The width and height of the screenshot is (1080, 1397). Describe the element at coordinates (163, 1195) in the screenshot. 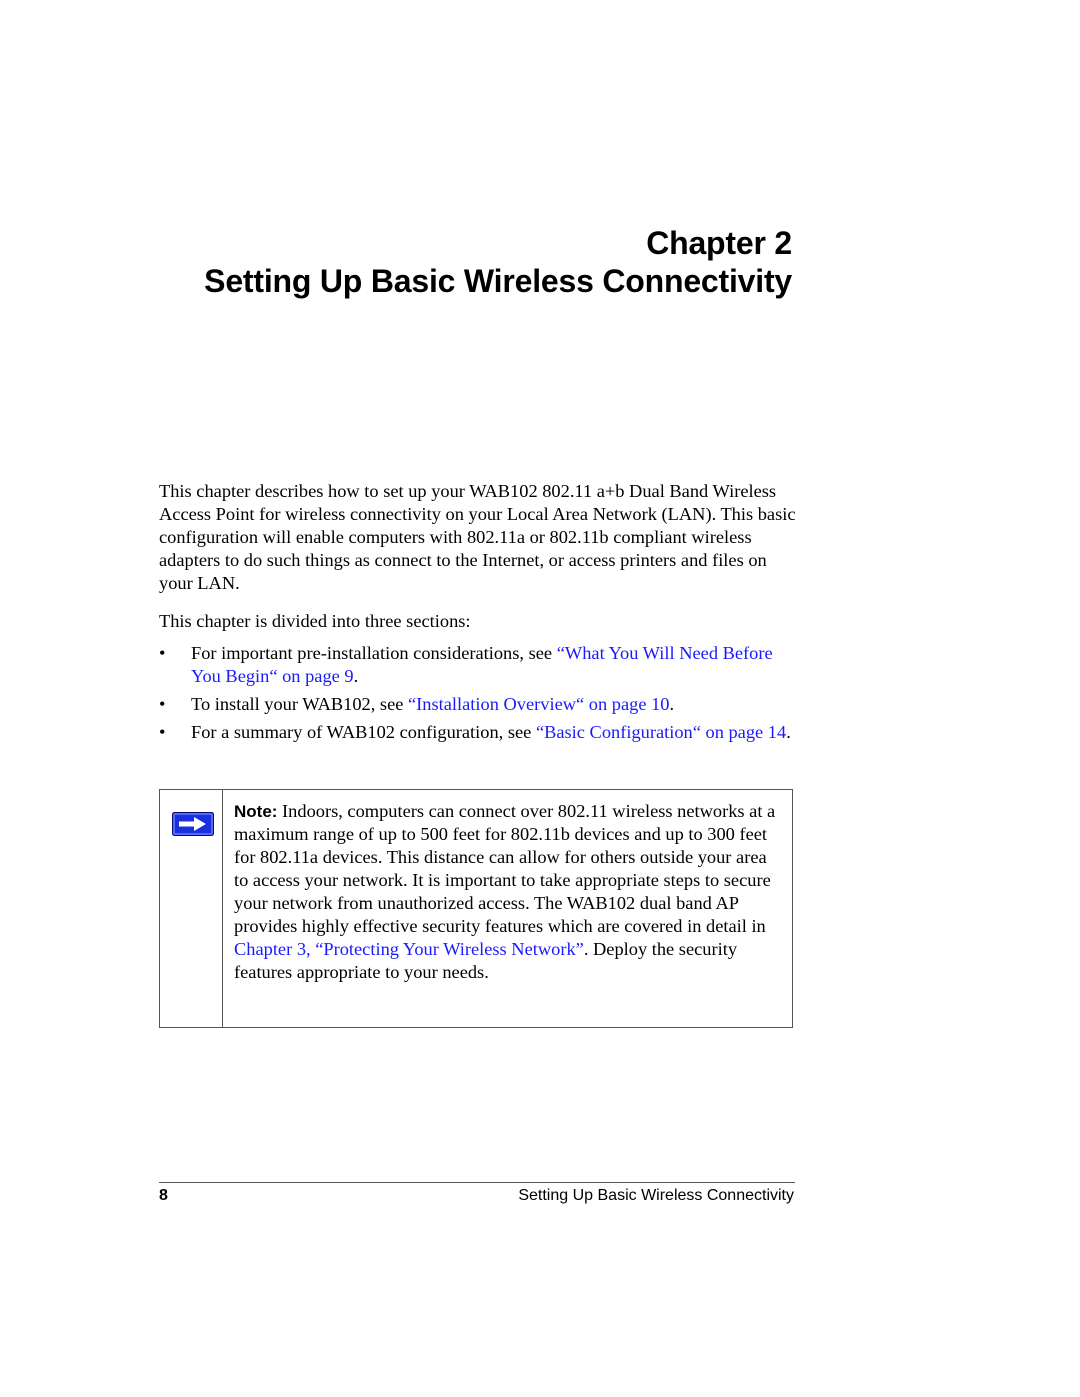

I see `page-number: 8` at that location.